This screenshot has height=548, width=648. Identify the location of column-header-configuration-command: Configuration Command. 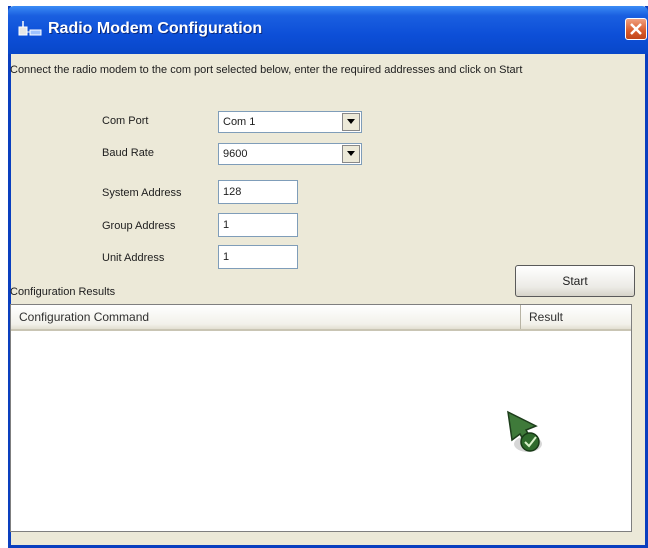
(266, 317).